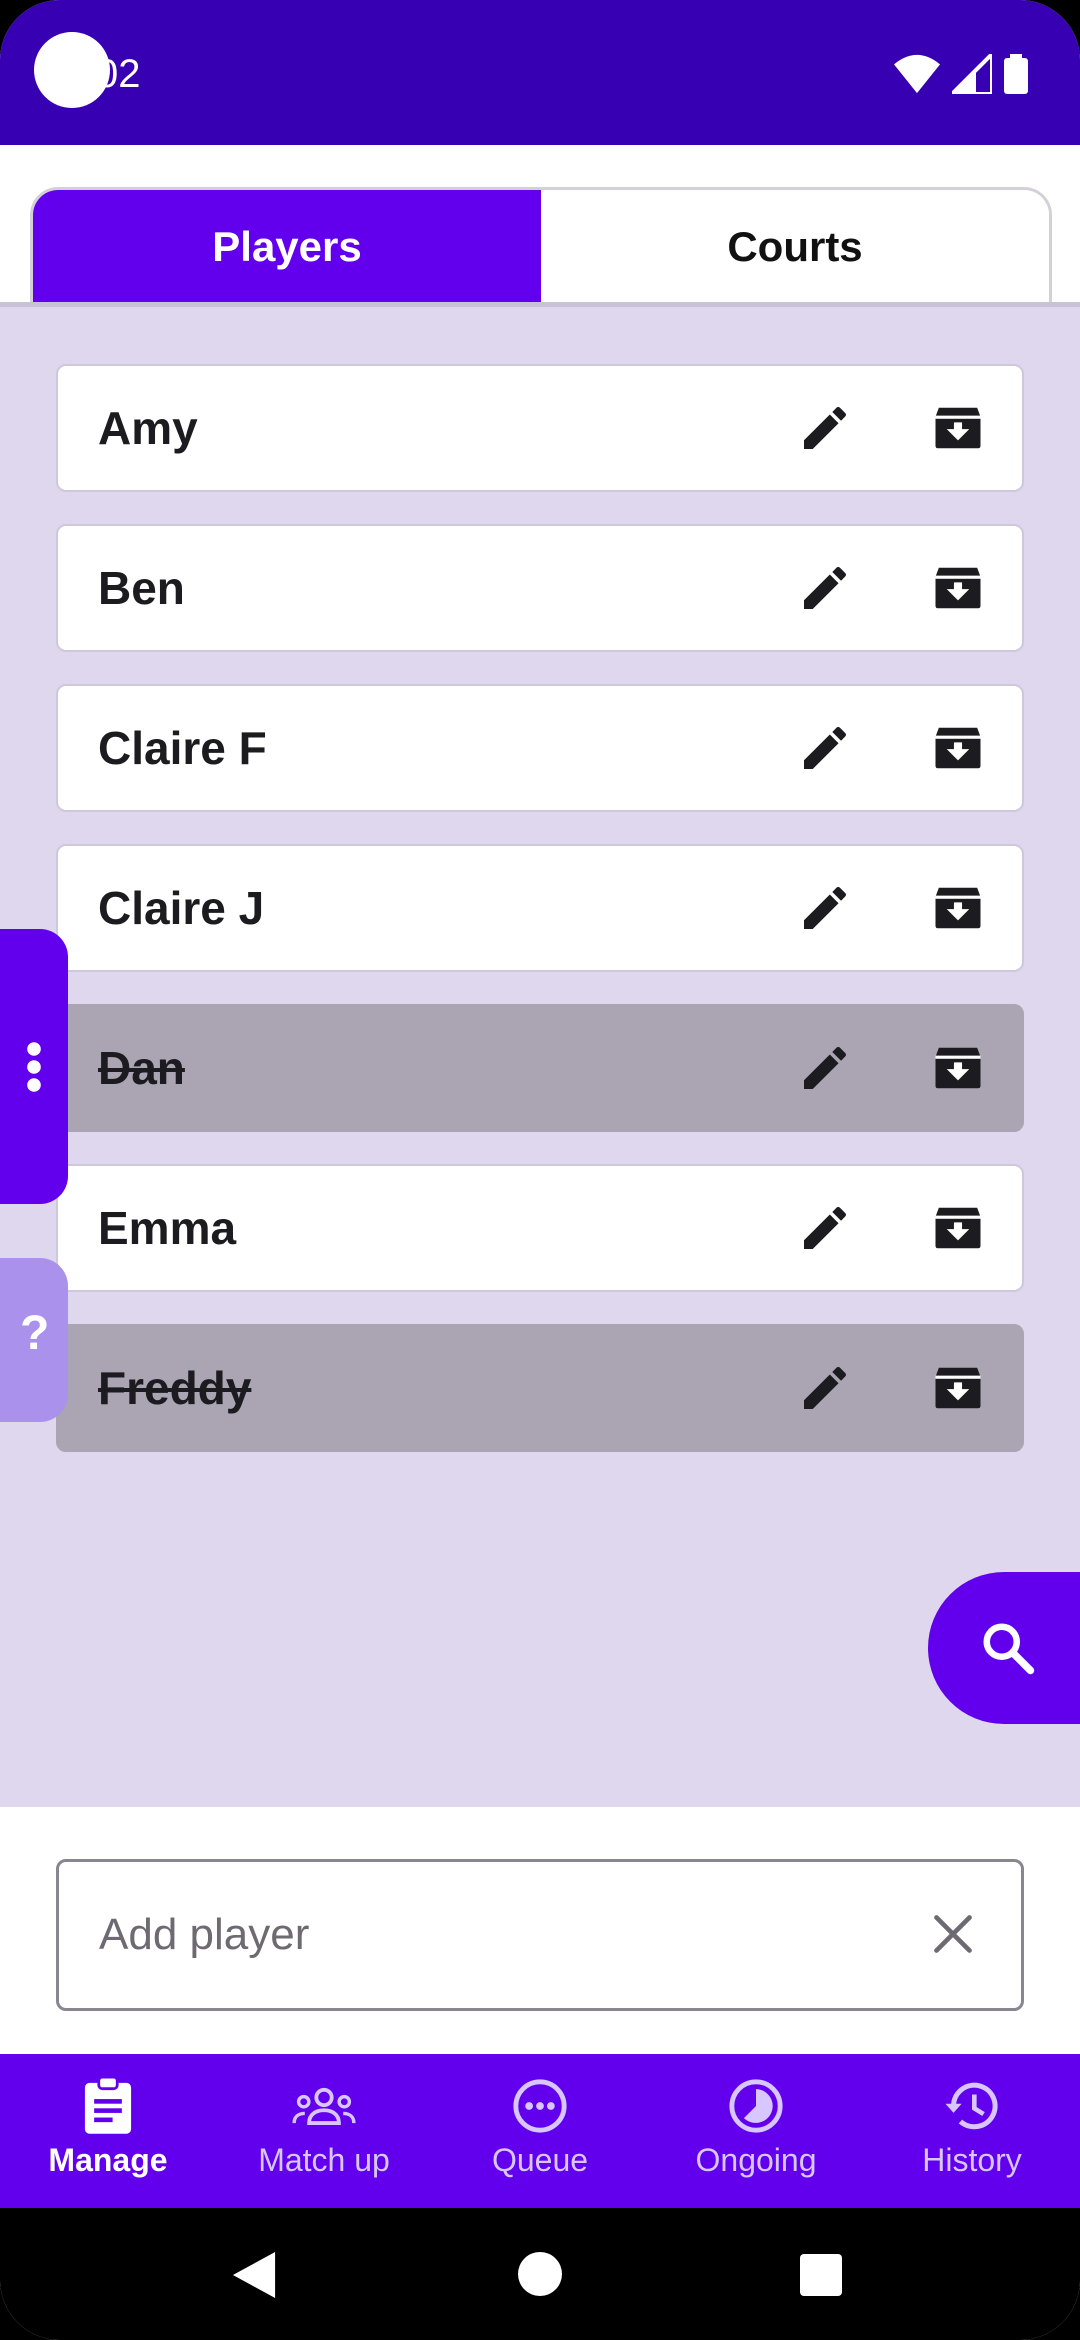 Image resolution: width=1080 pixels, height=2340 pixels. I want to click on clipboard-icon, so click(108, 2106).